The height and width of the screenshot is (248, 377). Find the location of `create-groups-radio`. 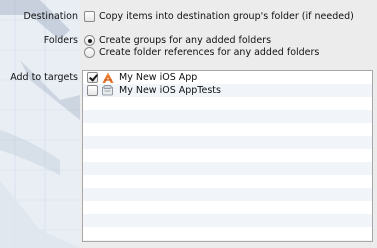

create-groups-radio is located at coordinates (89, 40).